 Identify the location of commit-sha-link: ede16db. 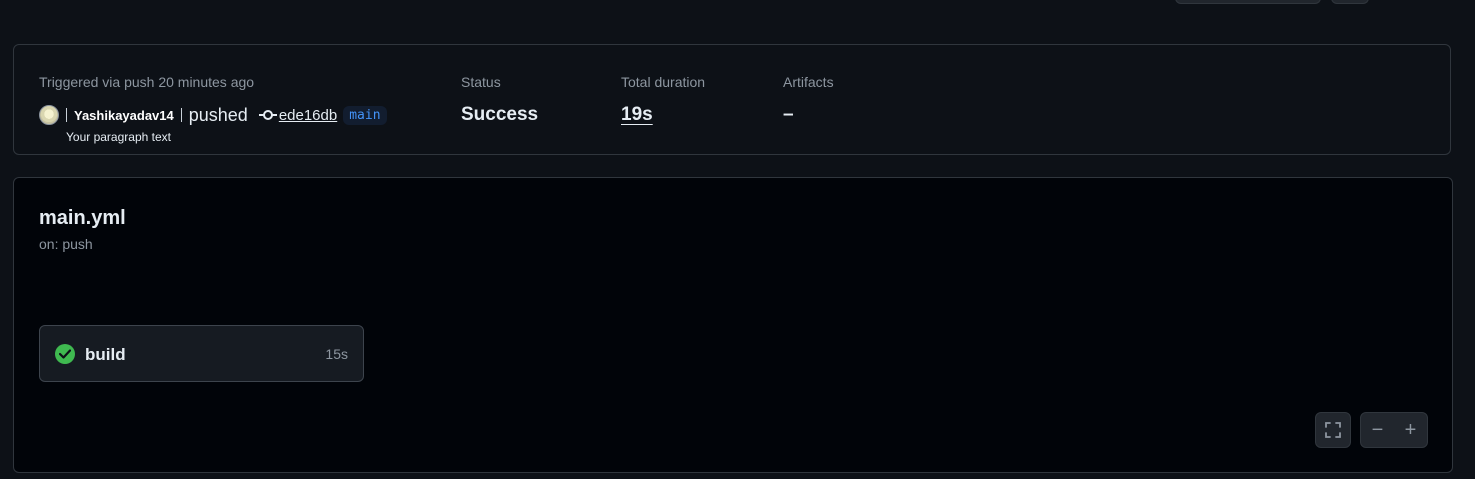
(308, 115).